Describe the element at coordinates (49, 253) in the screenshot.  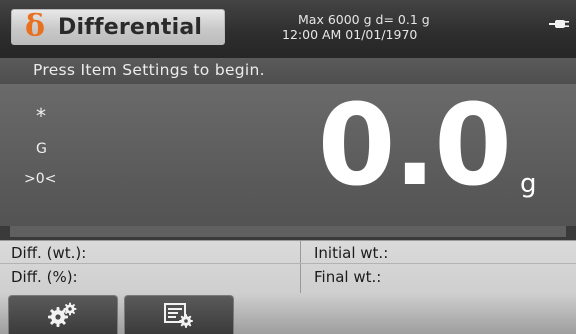
I see `diff-wt-label: Diff. (wt.):` at that location.